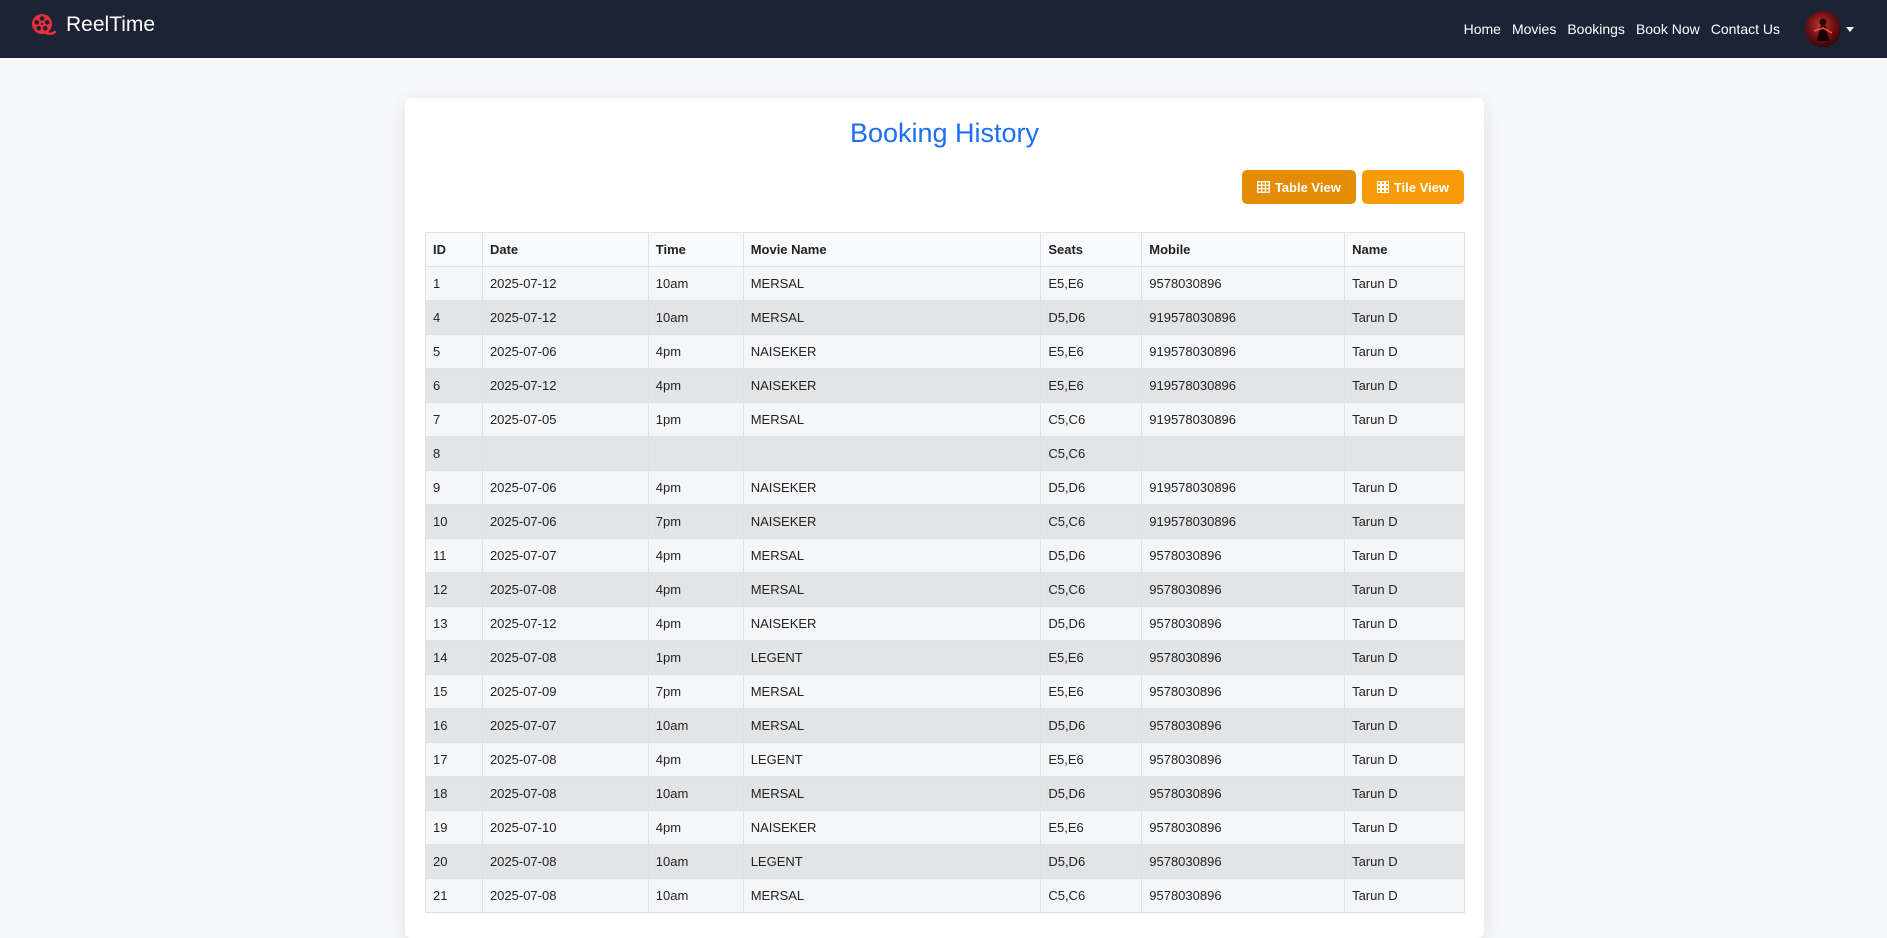 The height and width of the screenshot is (938, 1887). I want to click on cell-id: 20, so click(454, 861).